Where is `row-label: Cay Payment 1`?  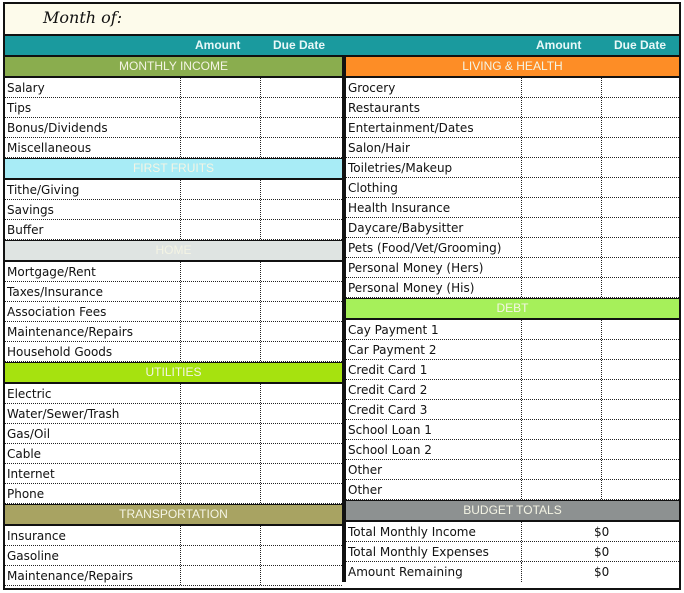
row-label: Cay Payment 1 is located at coordinates (434, 329).